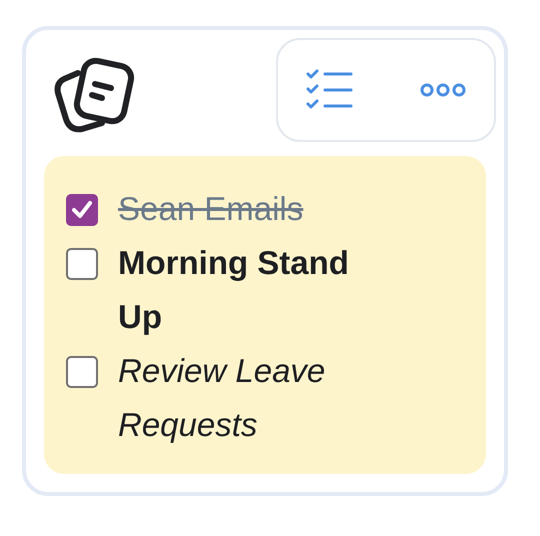  Describe the element at coordinates (222, 398) in the screenshot. I see `task-text: Review Leave Requests` at that location.